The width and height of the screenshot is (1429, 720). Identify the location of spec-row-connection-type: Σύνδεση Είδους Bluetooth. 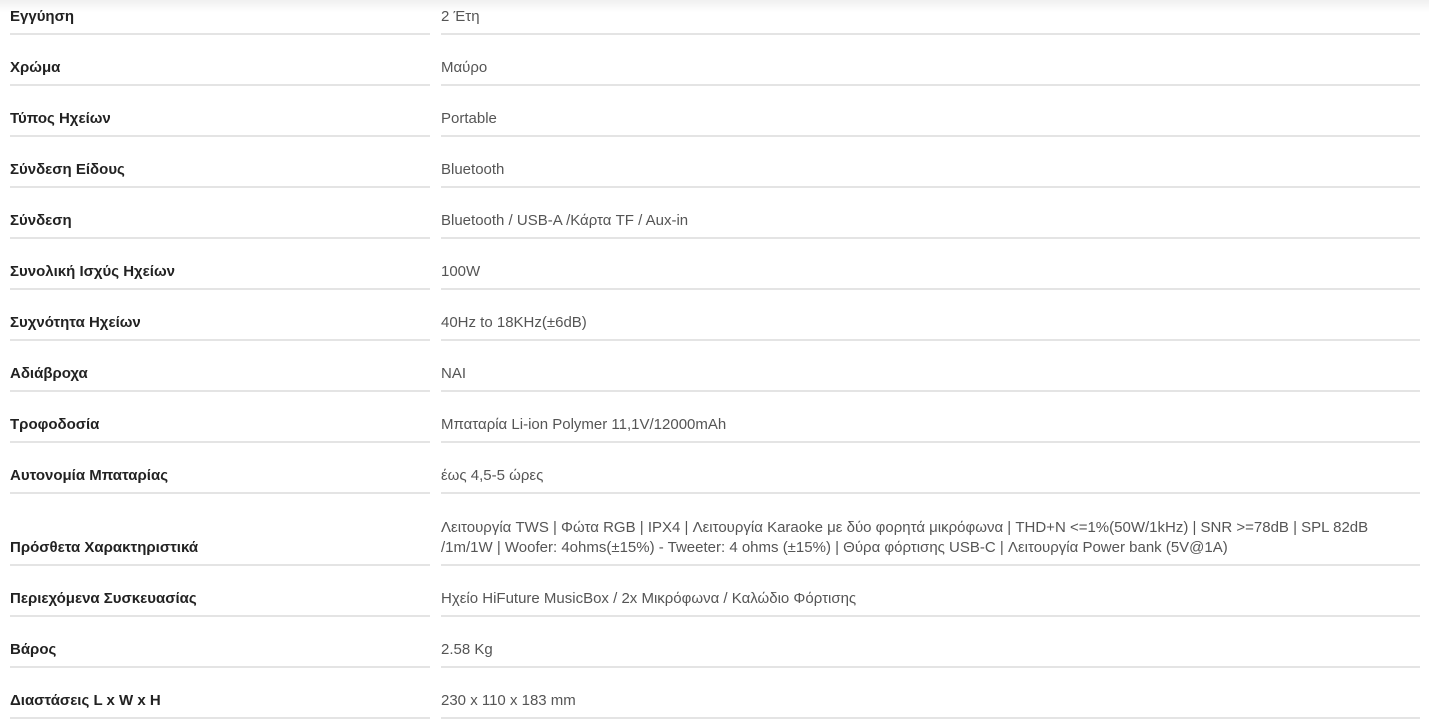
(714, 162).